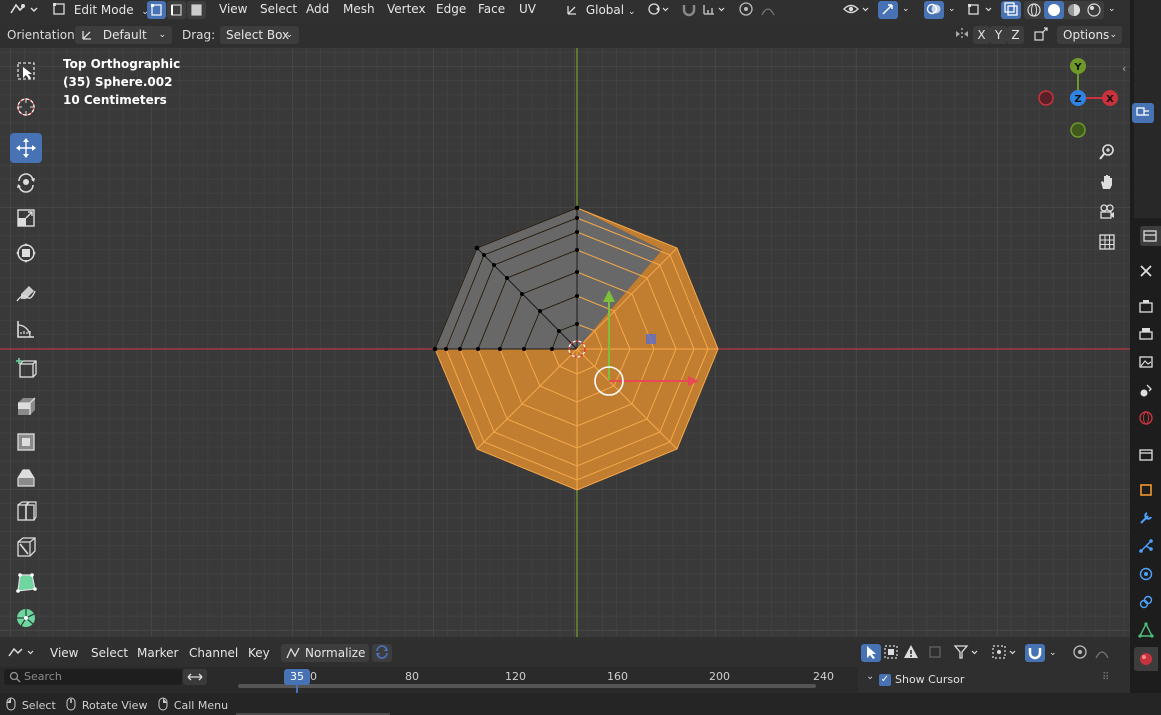 Image resolution: width=1161 pixels, height=715 pixels. Describe the element at coordinates (1107, 242) in the screenshot. I see `toggle-perspective-button` at that location.